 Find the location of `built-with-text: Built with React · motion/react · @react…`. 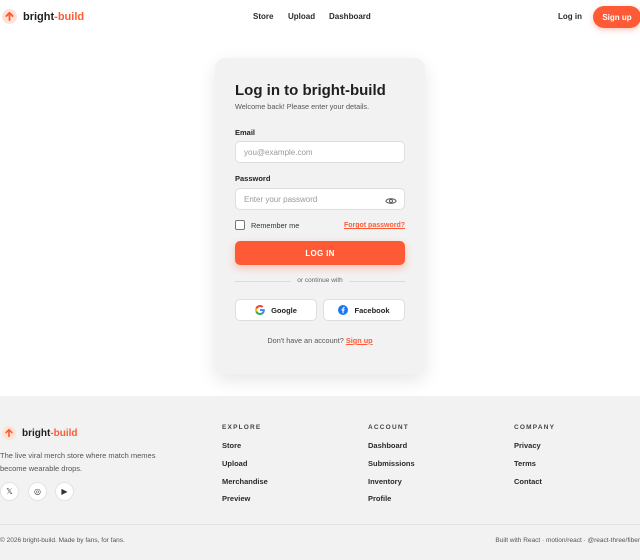

built-with-text: Built with React · motion/react · @react… is located at coordinates (567, 540).